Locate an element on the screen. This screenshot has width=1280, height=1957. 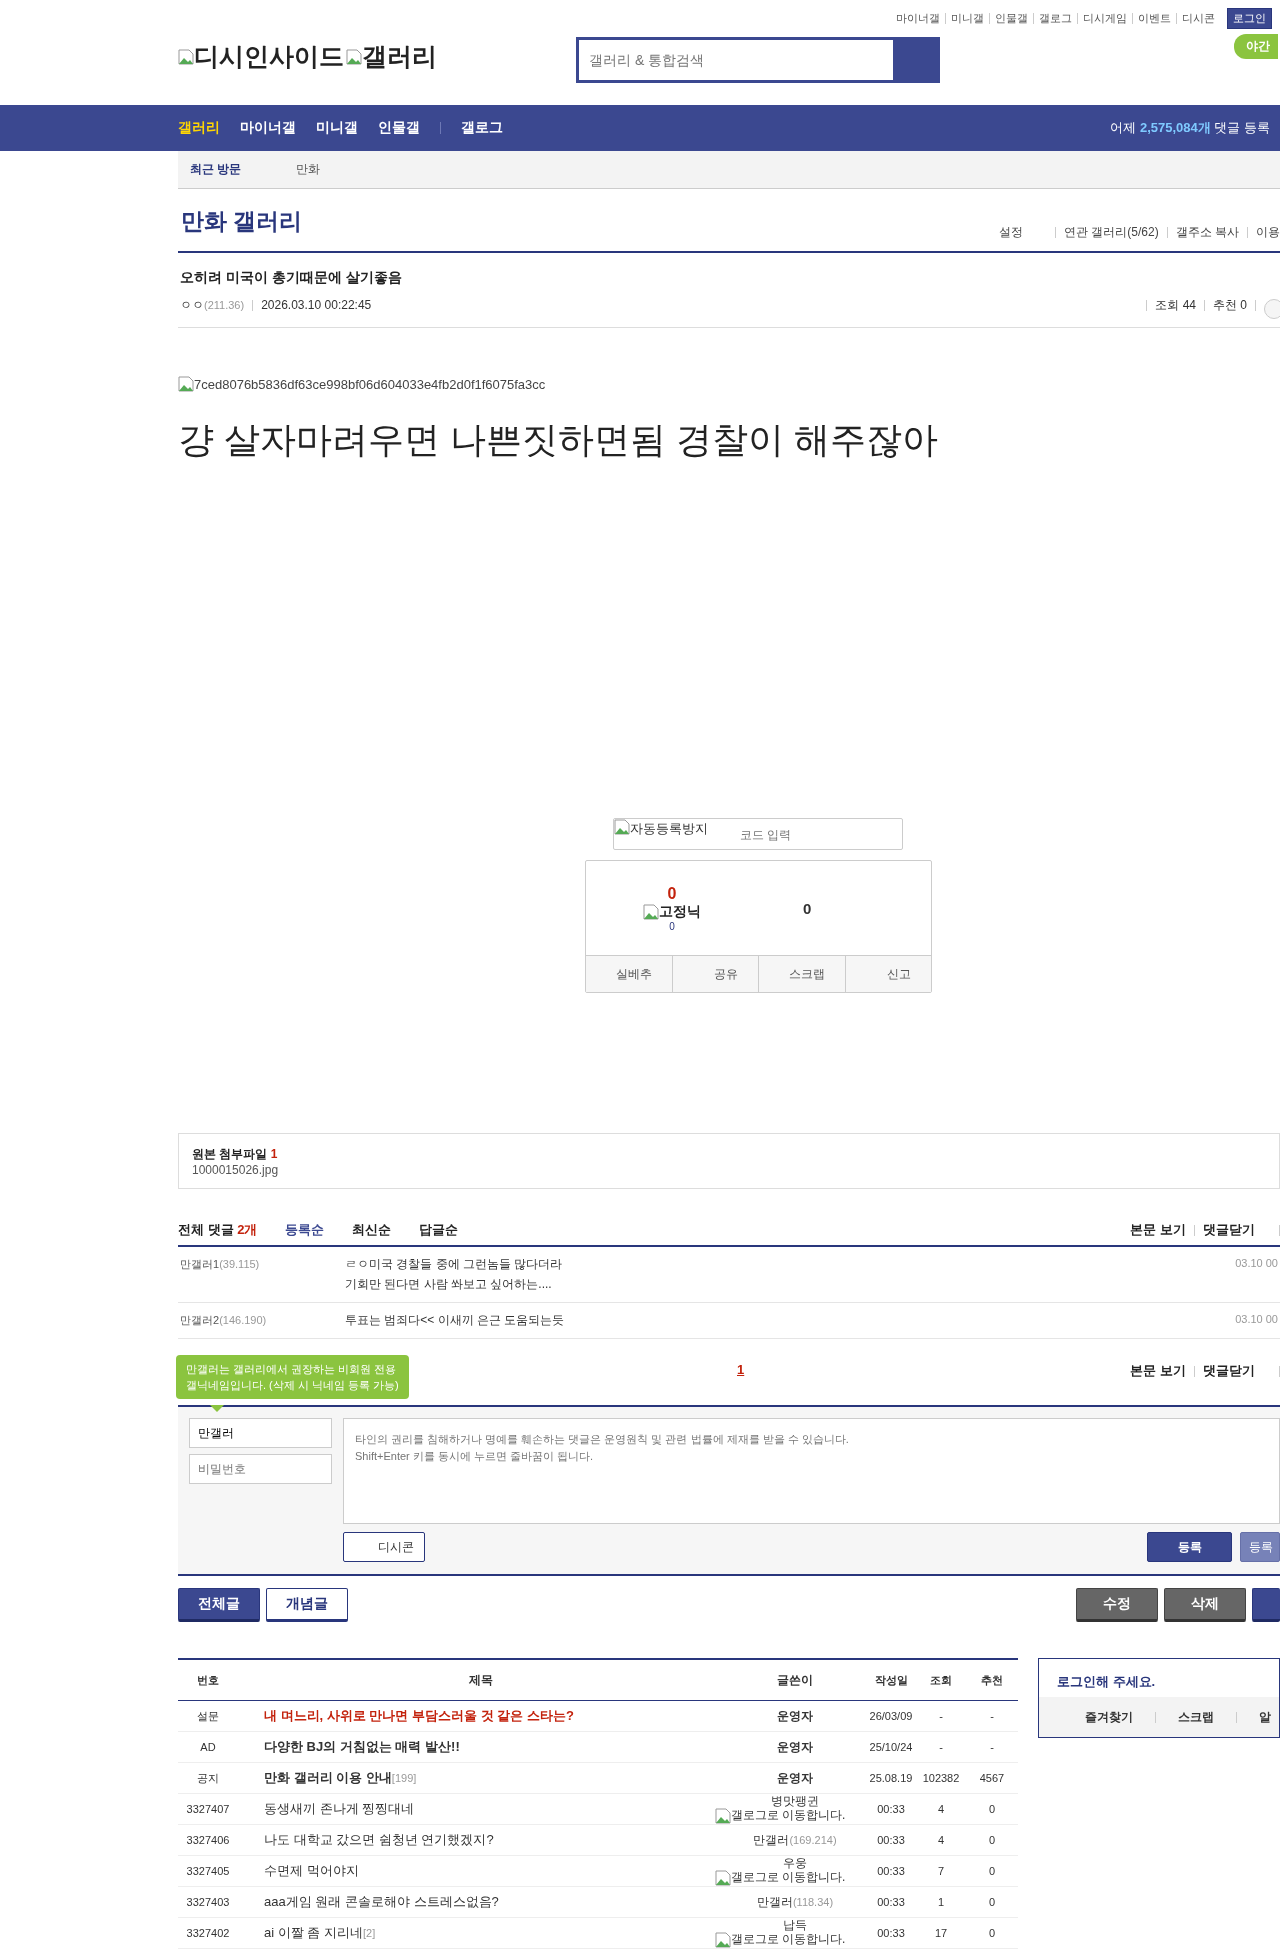
sort-tab: 등록순 is located at coordinates (305, 1230).